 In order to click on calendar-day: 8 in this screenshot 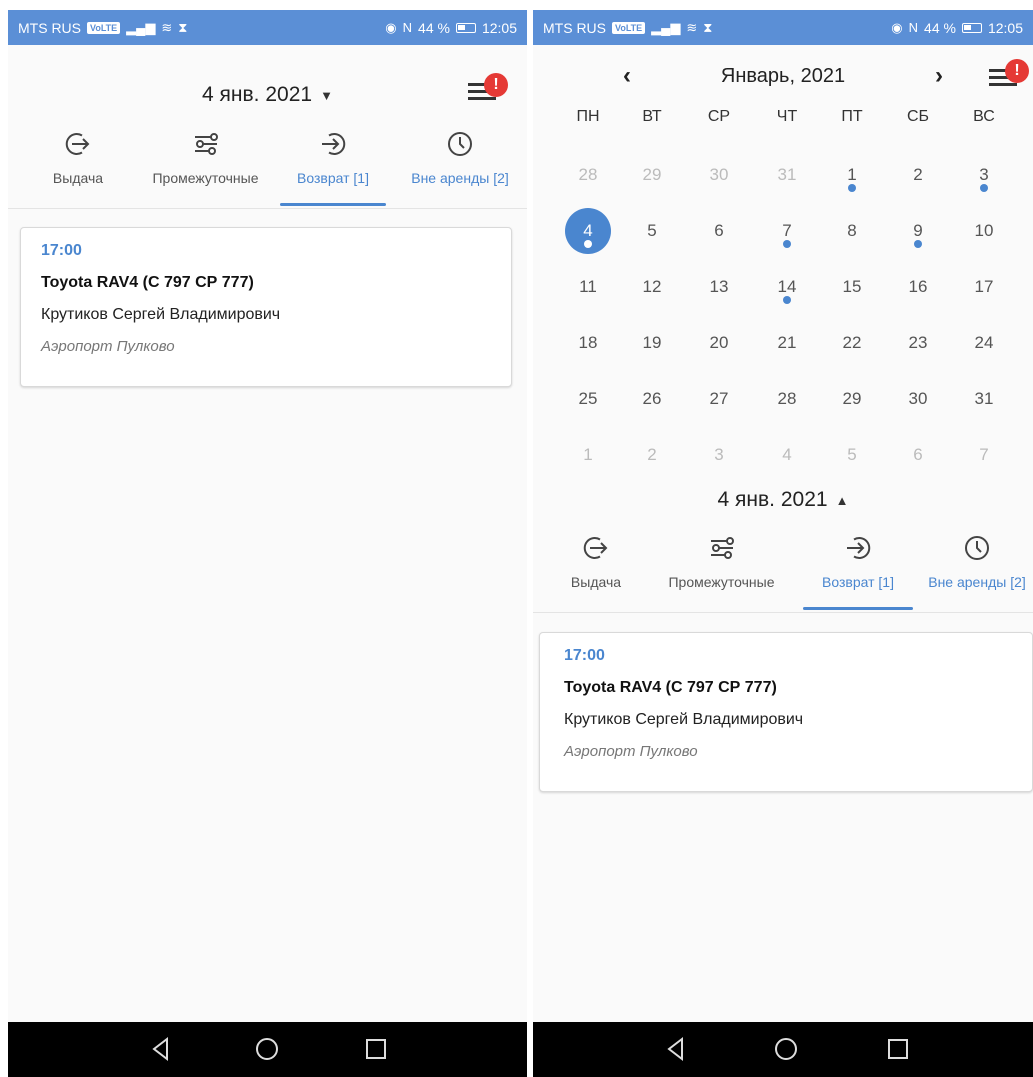, I will do `click(852, 231)`.